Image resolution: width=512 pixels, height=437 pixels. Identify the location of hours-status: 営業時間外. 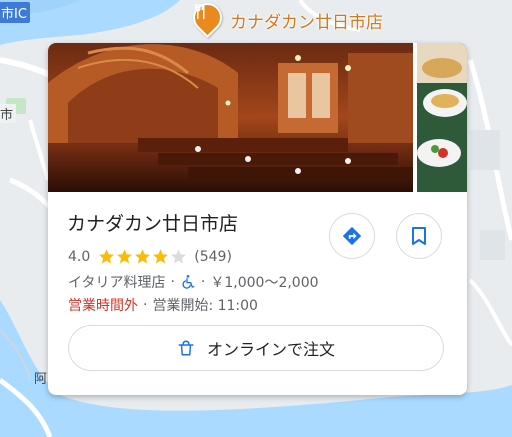
(103, 306).